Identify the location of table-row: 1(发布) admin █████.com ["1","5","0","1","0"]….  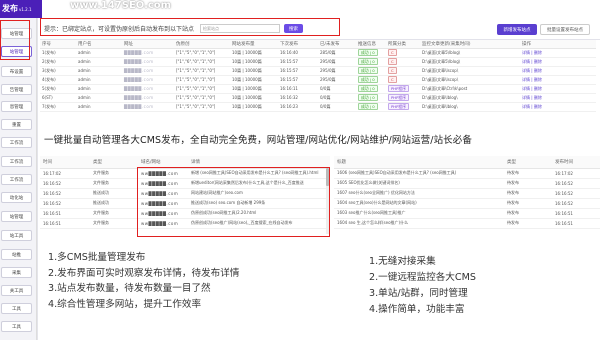
(318, 53).